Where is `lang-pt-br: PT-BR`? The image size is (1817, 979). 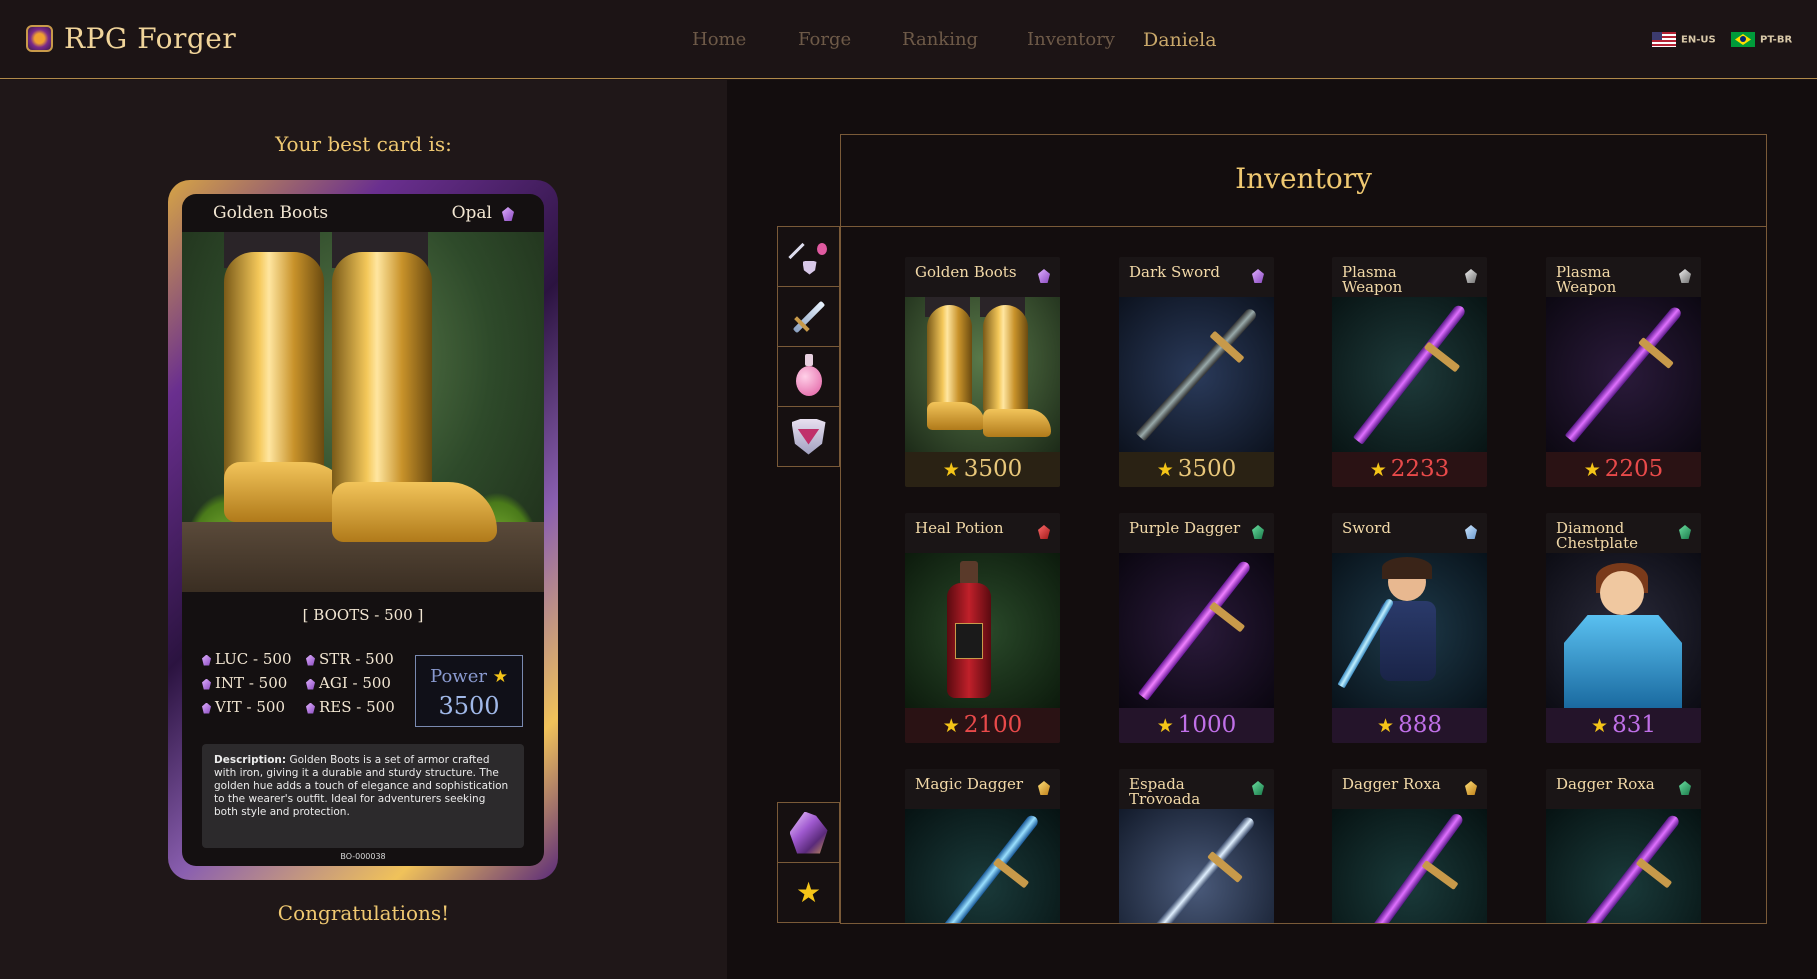 lang-pt-br: PT-BR is located at coordinates (1761, 39).